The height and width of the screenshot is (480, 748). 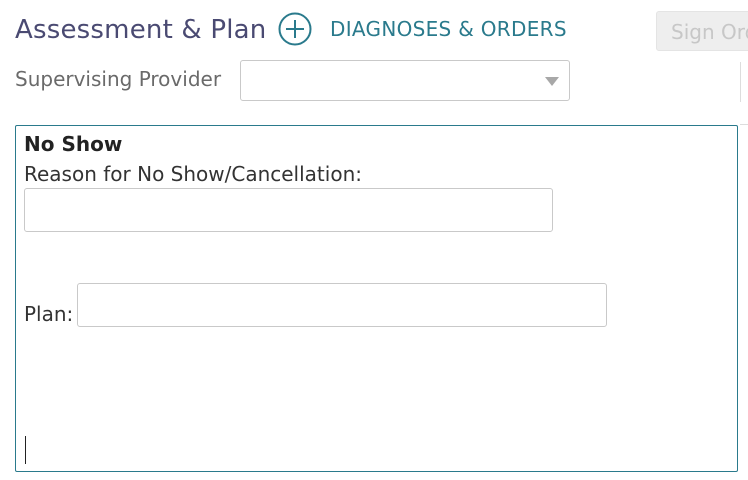 I want to click on reason-label: Reason for No Show/Cancellation:, so click(x=193, y=174).